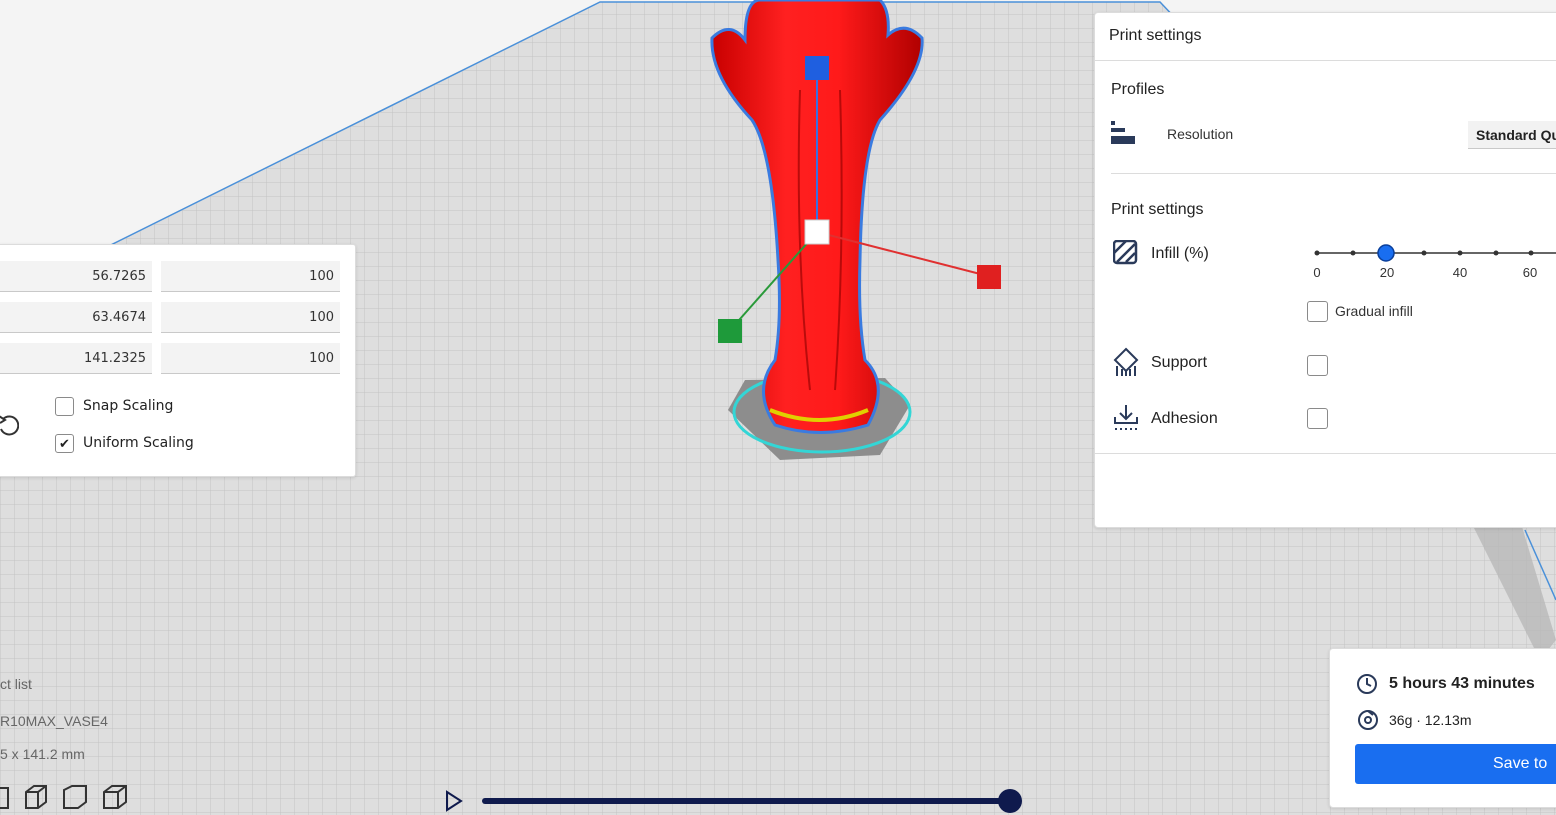 The width and height of the screenshot is (1556, 815). What do you see at coordinates (76, 276) in the screenshot?
I see `scale-x-mm-field: 56.7265` at bounding box center [76, 276].